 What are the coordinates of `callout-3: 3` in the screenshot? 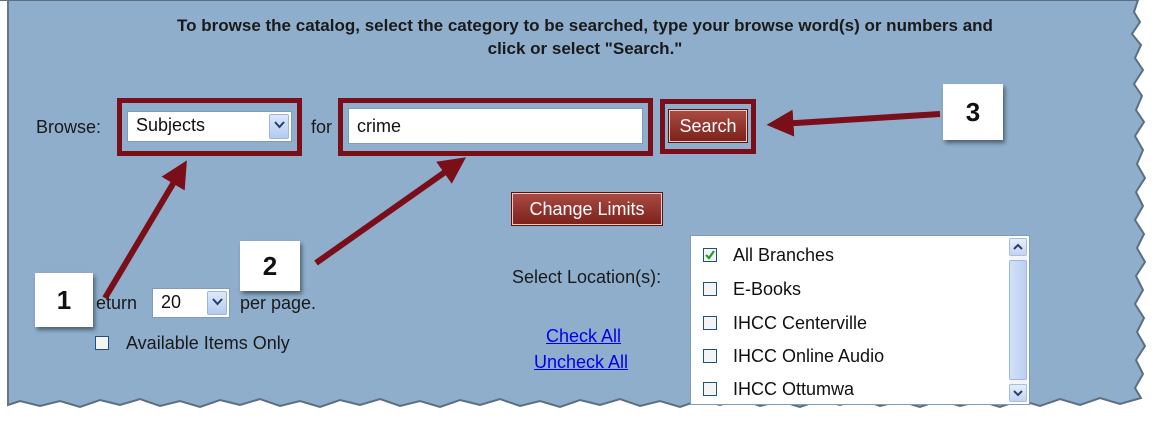 It's located at (973, 112).